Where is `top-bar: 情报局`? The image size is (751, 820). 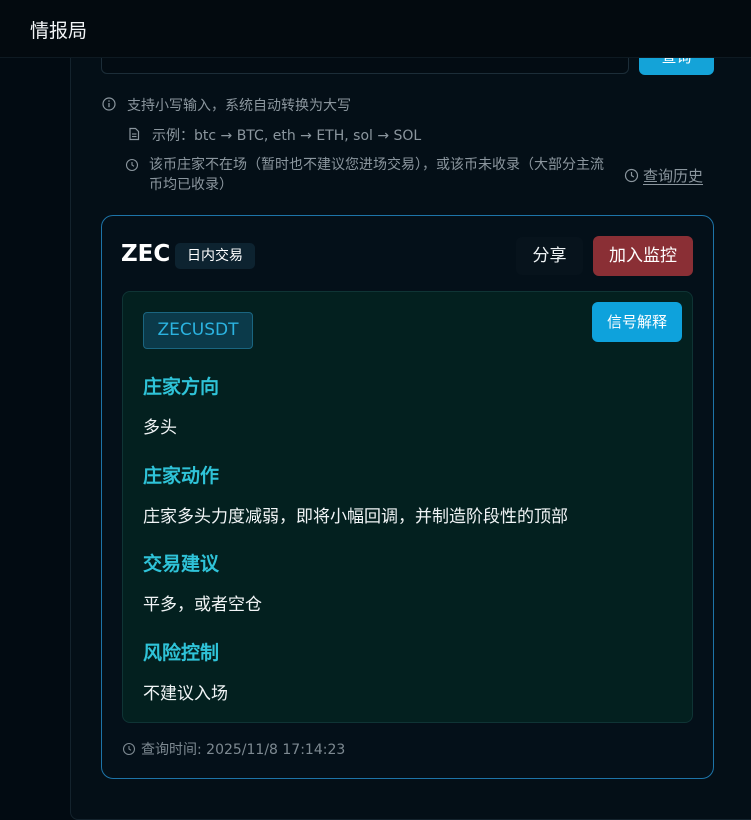 top-bar: 情报局 is located at coordinates (375, 29).